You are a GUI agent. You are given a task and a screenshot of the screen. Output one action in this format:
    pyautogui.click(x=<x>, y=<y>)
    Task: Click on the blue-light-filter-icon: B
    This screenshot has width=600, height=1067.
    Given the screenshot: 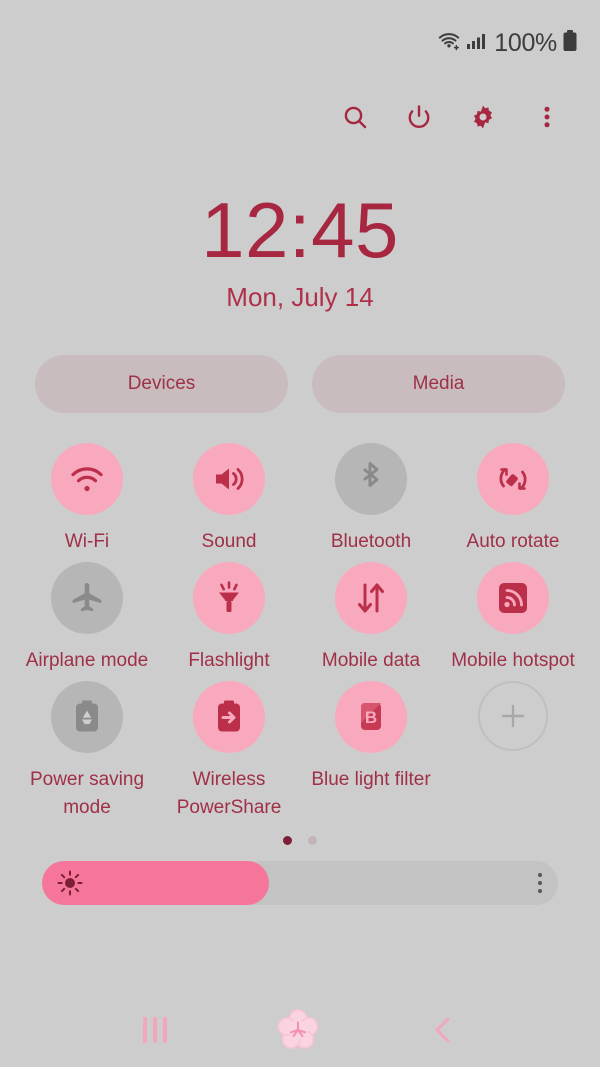 What is the action you would take?
    pyautogui.click(x=371, y=717)
    